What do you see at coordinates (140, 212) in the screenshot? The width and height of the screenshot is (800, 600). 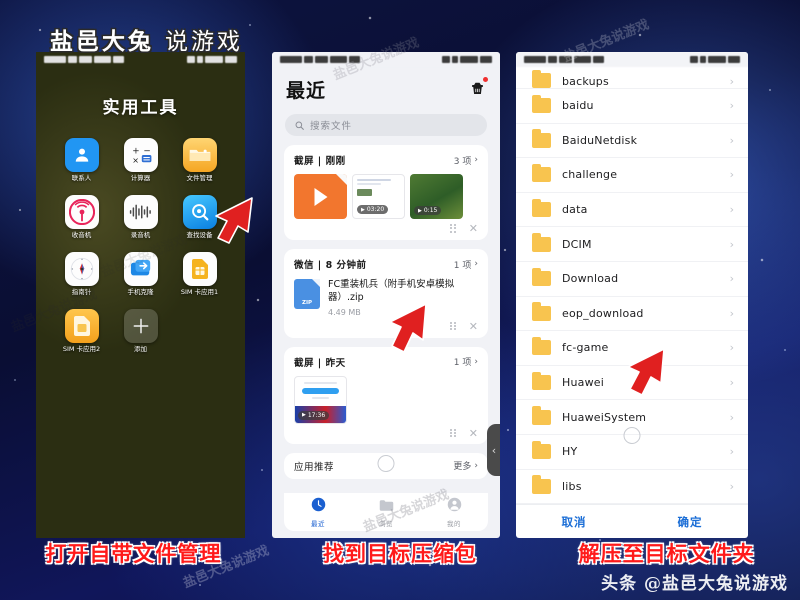 I see `recorder-icon` at bounding box center [140, 212].